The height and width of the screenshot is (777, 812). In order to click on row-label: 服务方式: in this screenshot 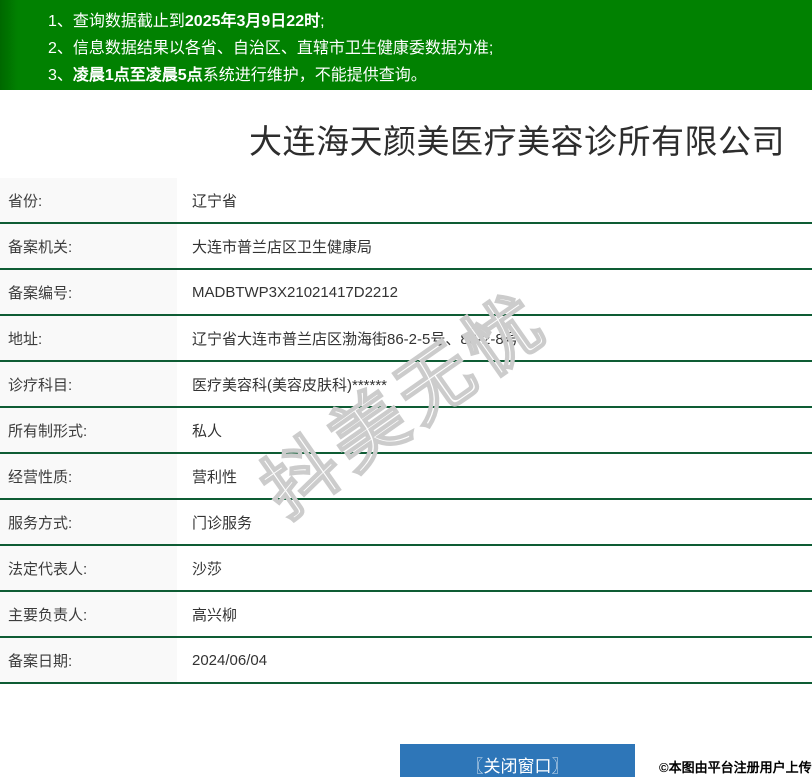, I will do `click(88, 522)`.